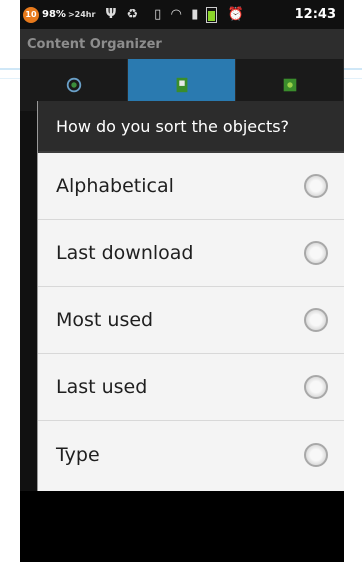 The image size is (362, 562). Describe the element at coordinates (191, 186) in the screenshot. I see `option-alphabetical: Alphabetical` at that location.